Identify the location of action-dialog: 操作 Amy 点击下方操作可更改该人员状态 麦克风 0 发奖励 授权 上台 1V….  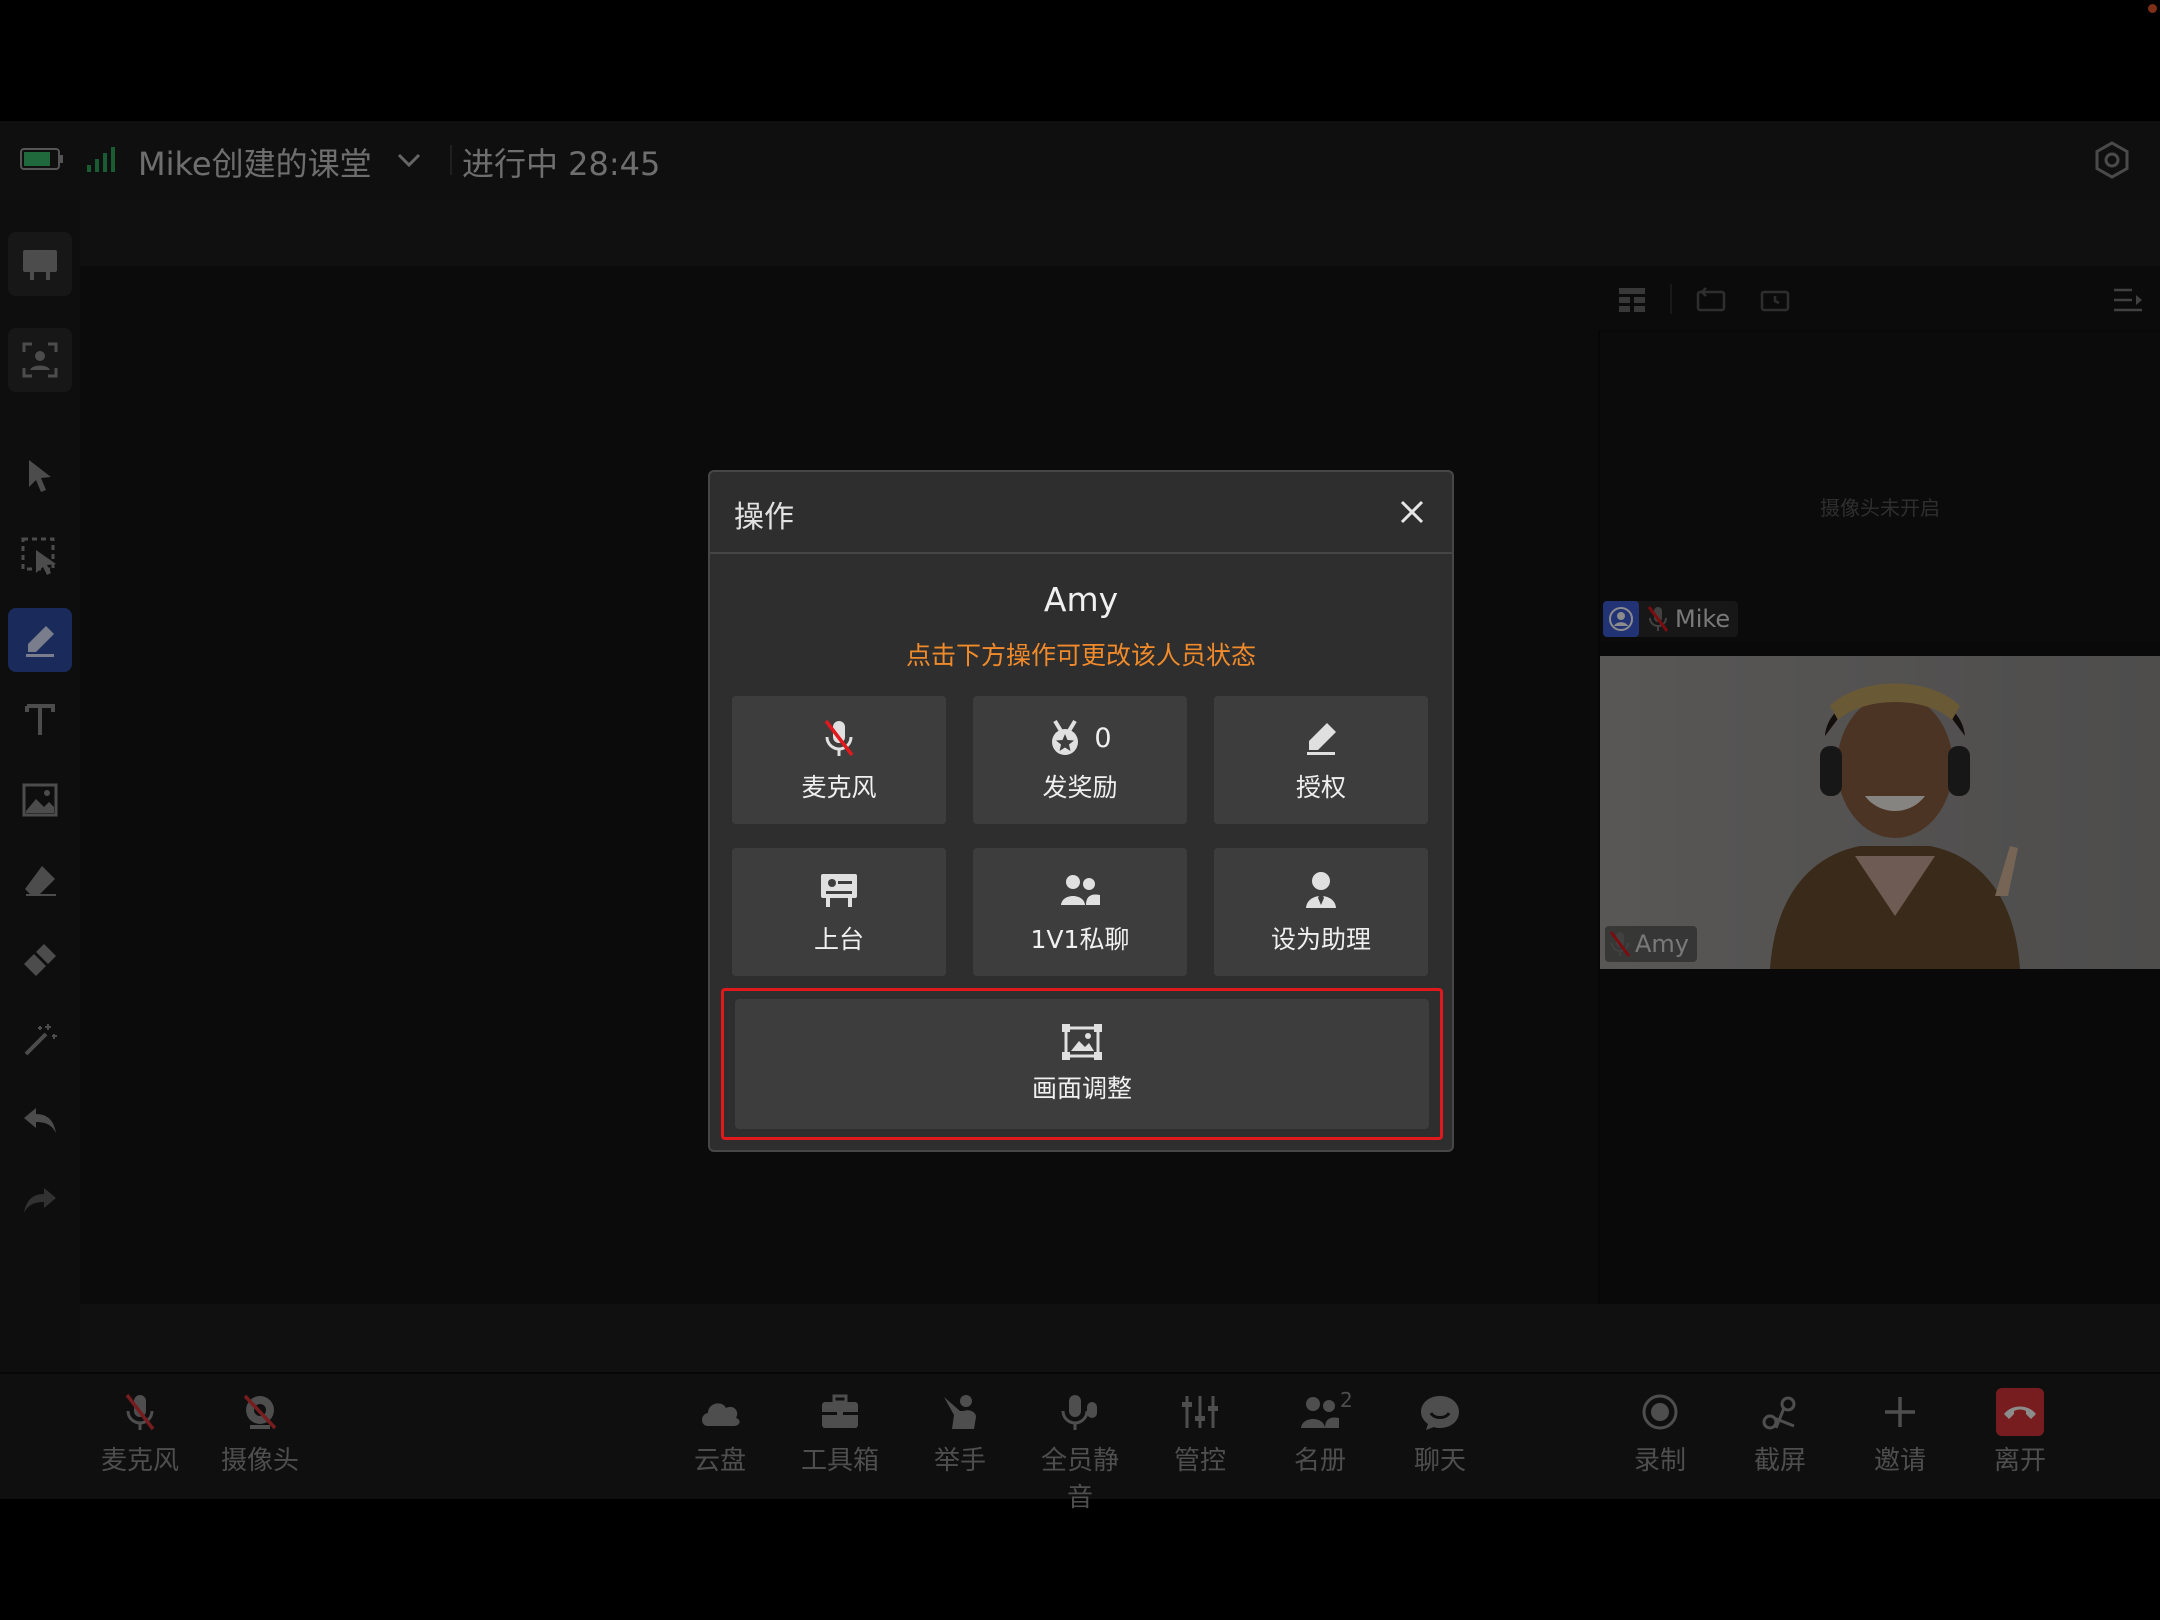
(1081, 811).